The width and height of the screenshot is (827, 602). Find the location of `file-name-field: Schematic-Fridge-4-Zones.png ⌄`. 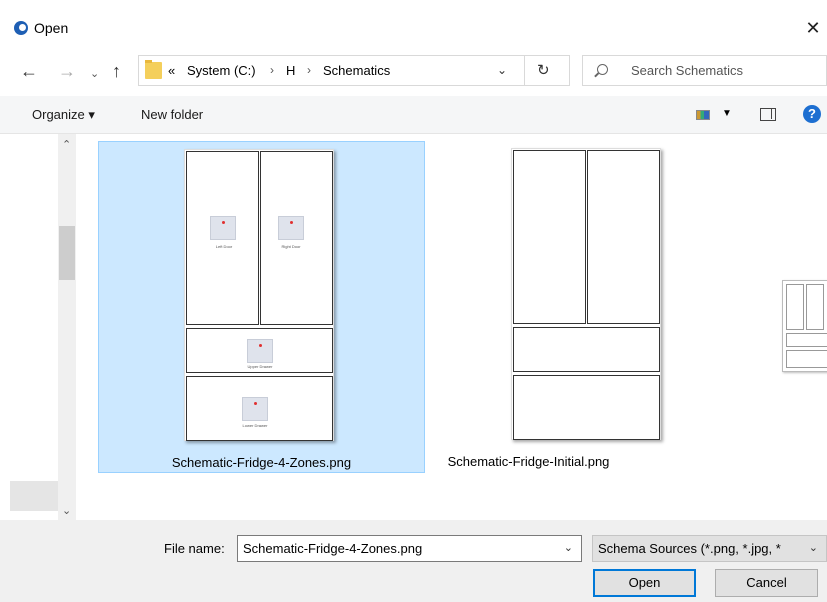

file-name-field: Schematic-Fridge-4-Zones.png ⌄ is located at coordinates (409, 548).